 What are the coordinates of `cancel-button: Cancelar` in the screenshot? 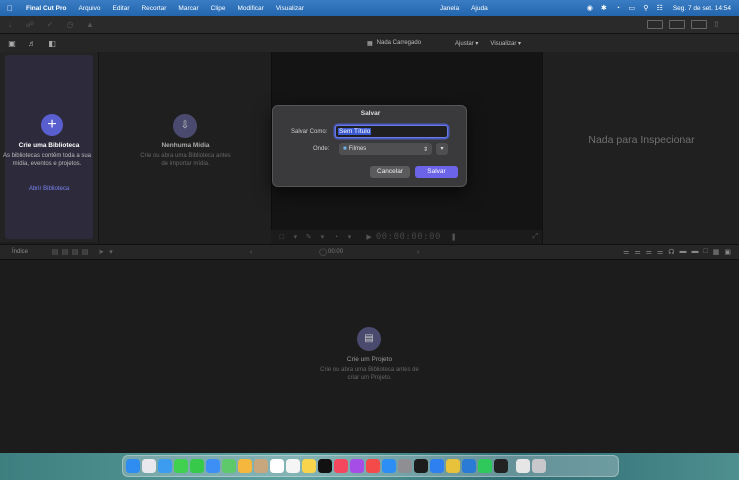 It's located at (390, 172).